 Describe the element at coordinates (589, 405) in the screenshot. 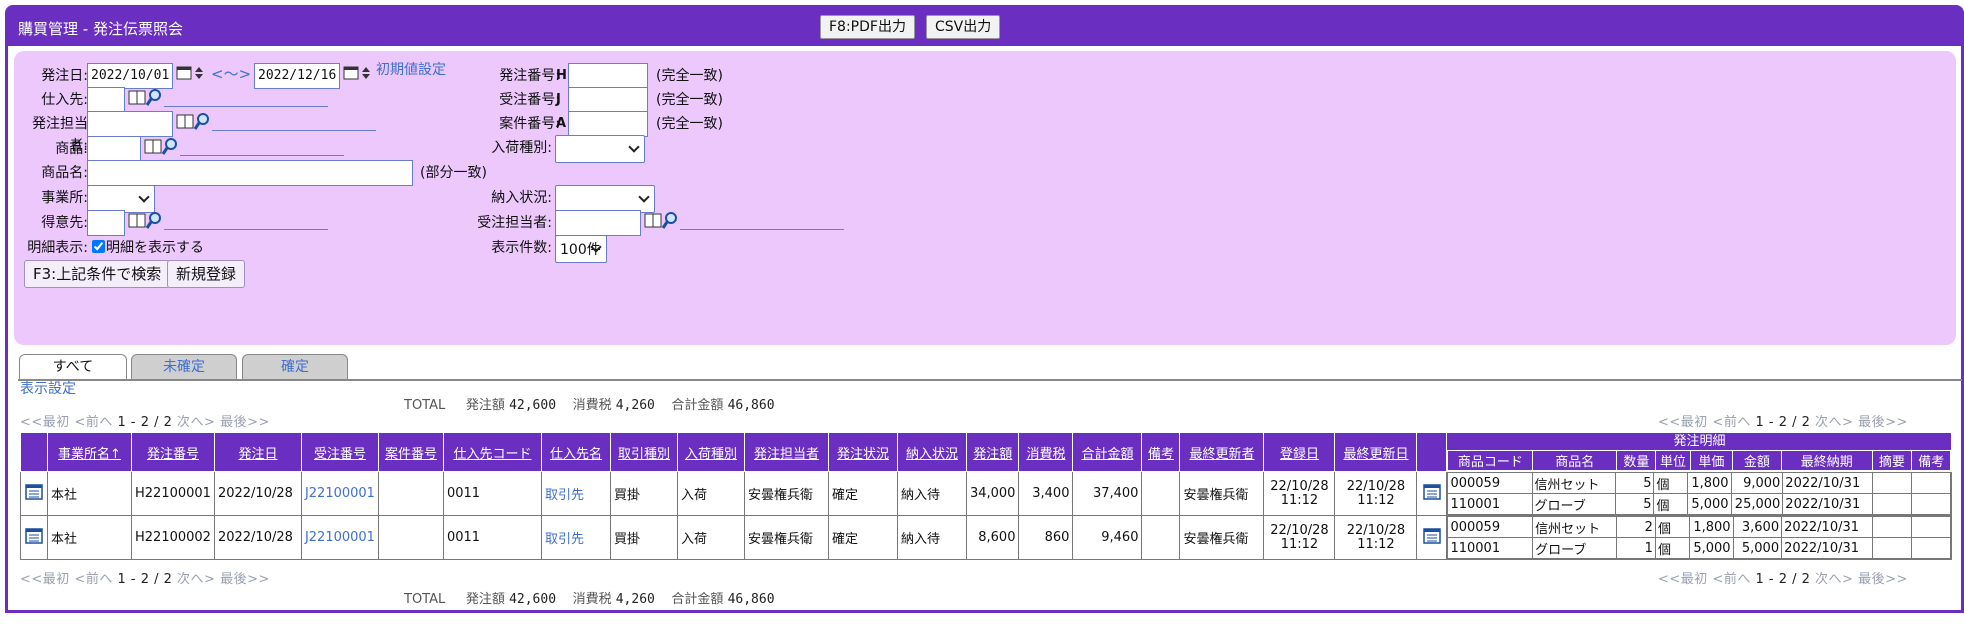

I see `totals-top: TOTAL 発注額 42,600 消費税 4,260 合計金額 46,860` at that location.